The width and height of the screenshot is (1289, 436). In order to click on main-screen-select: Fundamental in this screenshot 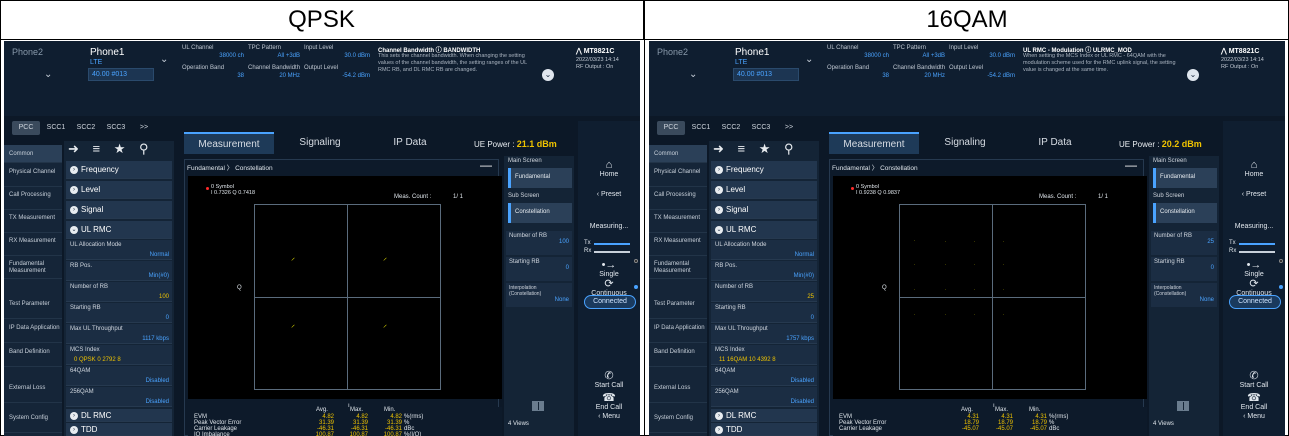, I will do `click(1185, 178)`.